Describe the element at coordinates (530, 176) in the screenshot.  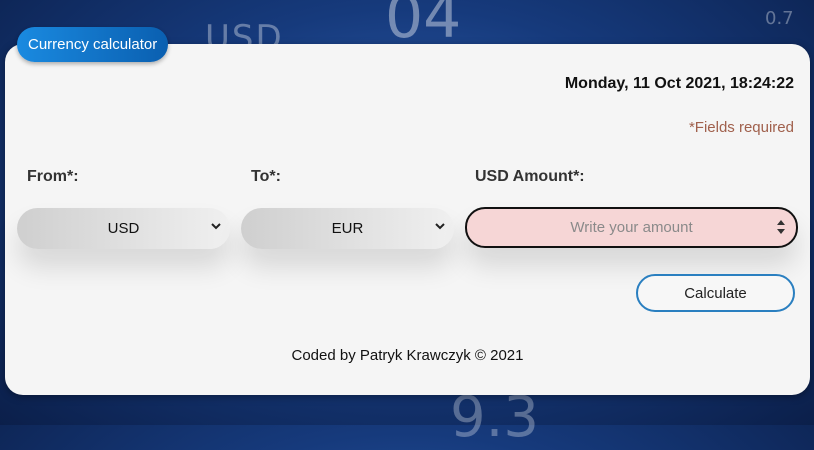
I see `amount-label: USD Amount*:` at that location.